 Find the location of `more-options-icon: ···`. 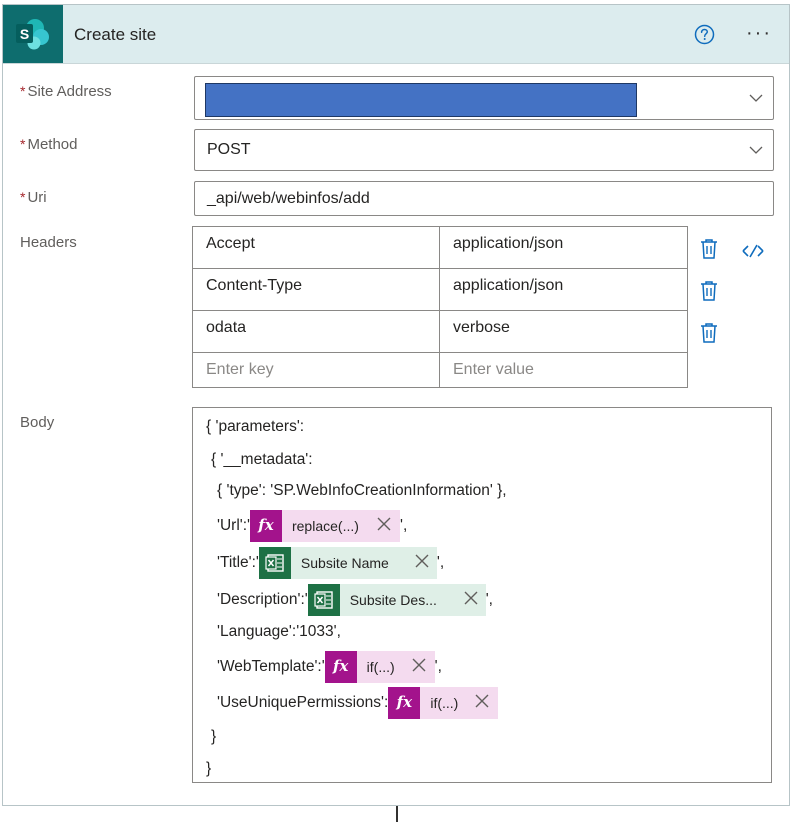

more-options-icon: ··· is located at coordinates (759, 33).